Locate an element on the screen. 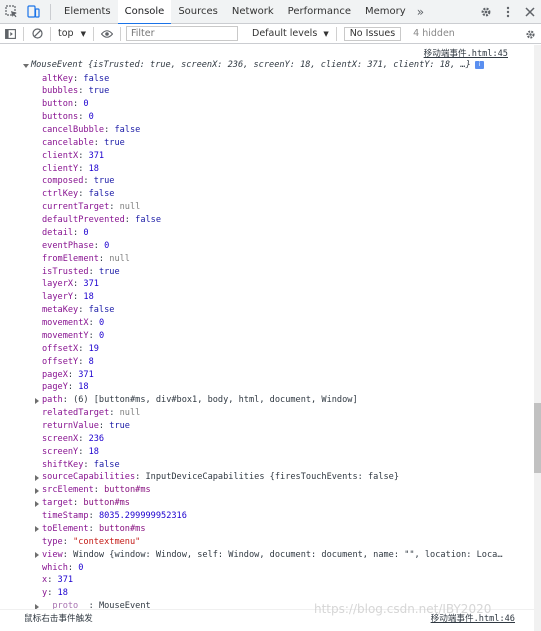  property-row: cancelable: true is located at coordinates (83, 143).